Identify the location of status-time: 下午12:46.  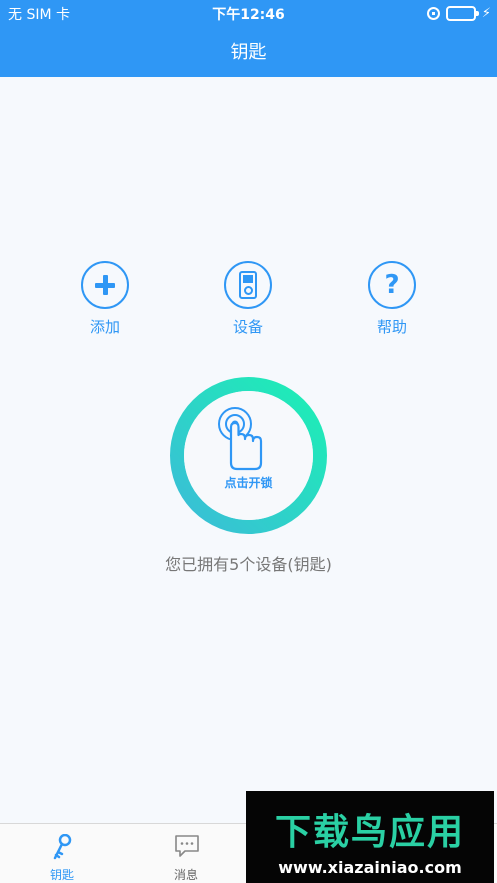
(248, 15).